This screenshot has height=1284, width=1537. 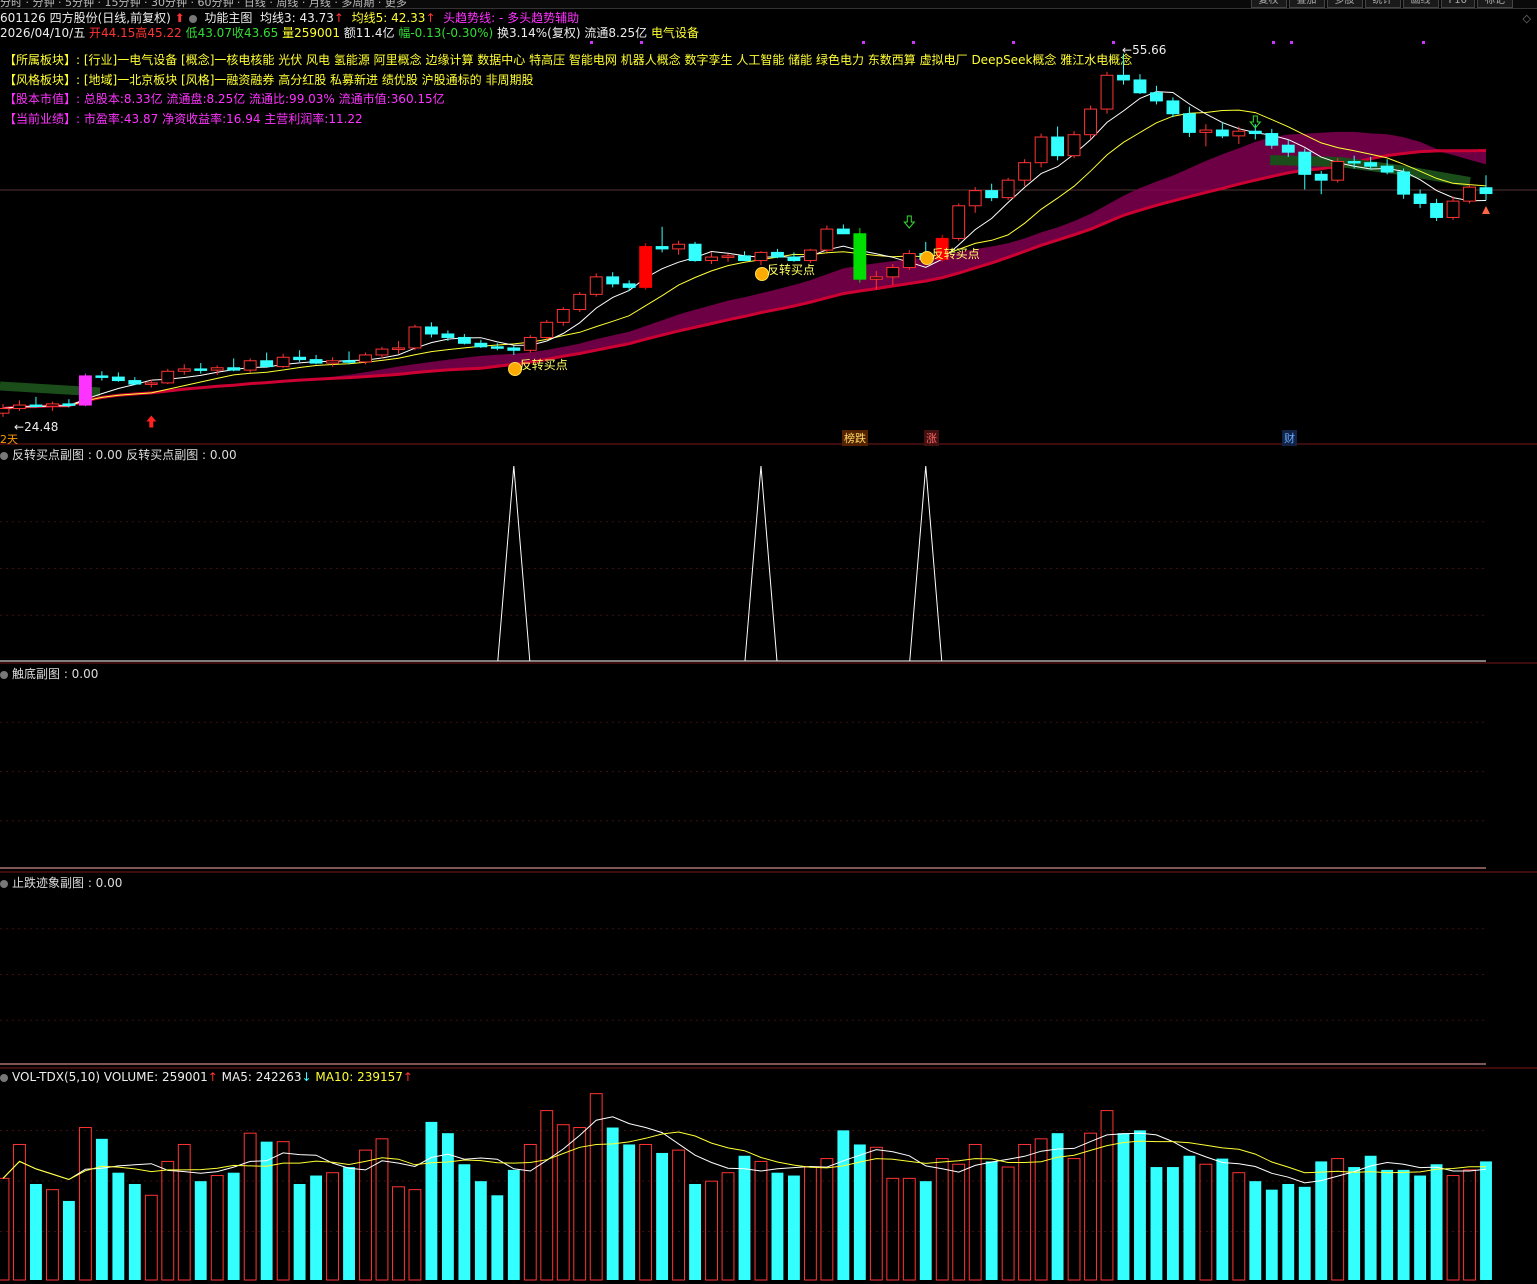 I want to click on green-down-arrow-icon, so click(x=909, y=222).